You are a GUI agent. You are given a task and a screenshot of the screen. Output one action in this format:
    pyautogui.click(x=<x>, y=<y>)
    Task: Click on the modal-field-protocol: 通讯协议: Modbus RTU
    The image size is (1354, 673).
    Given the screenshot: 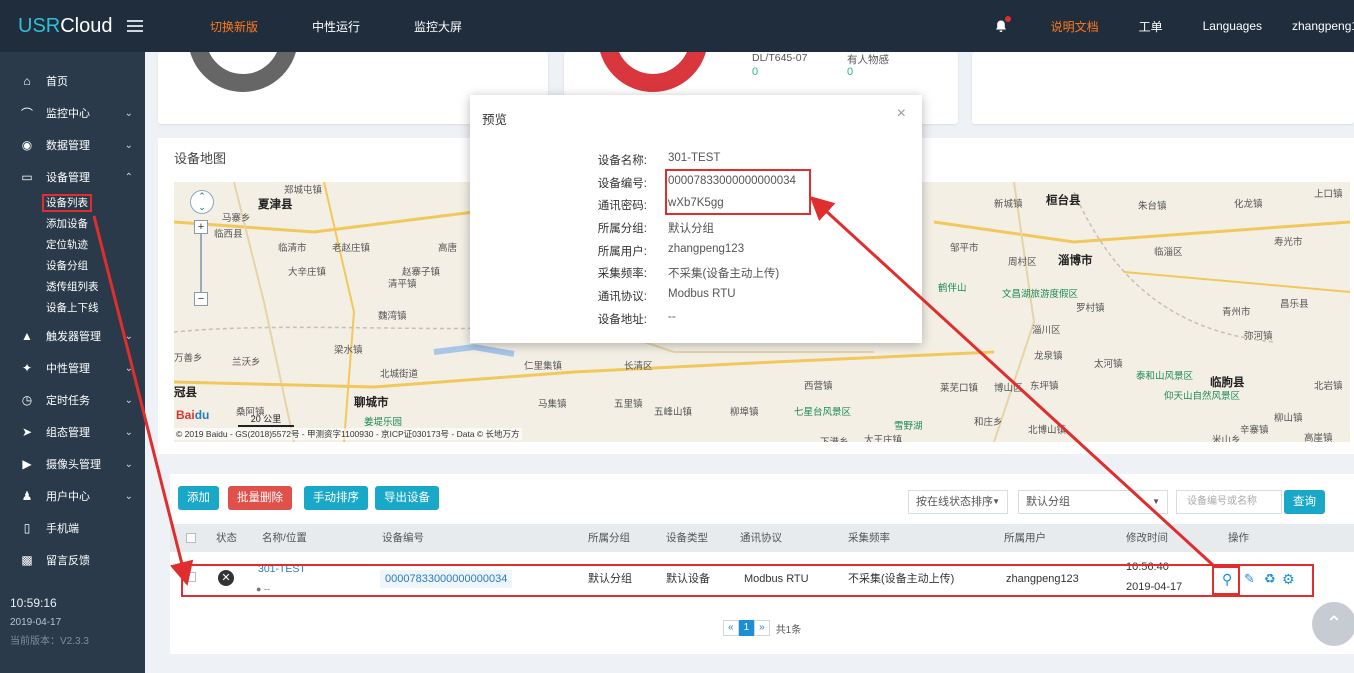 What is the action you would take?
    pyautogui.click(x=666, y=295)
    